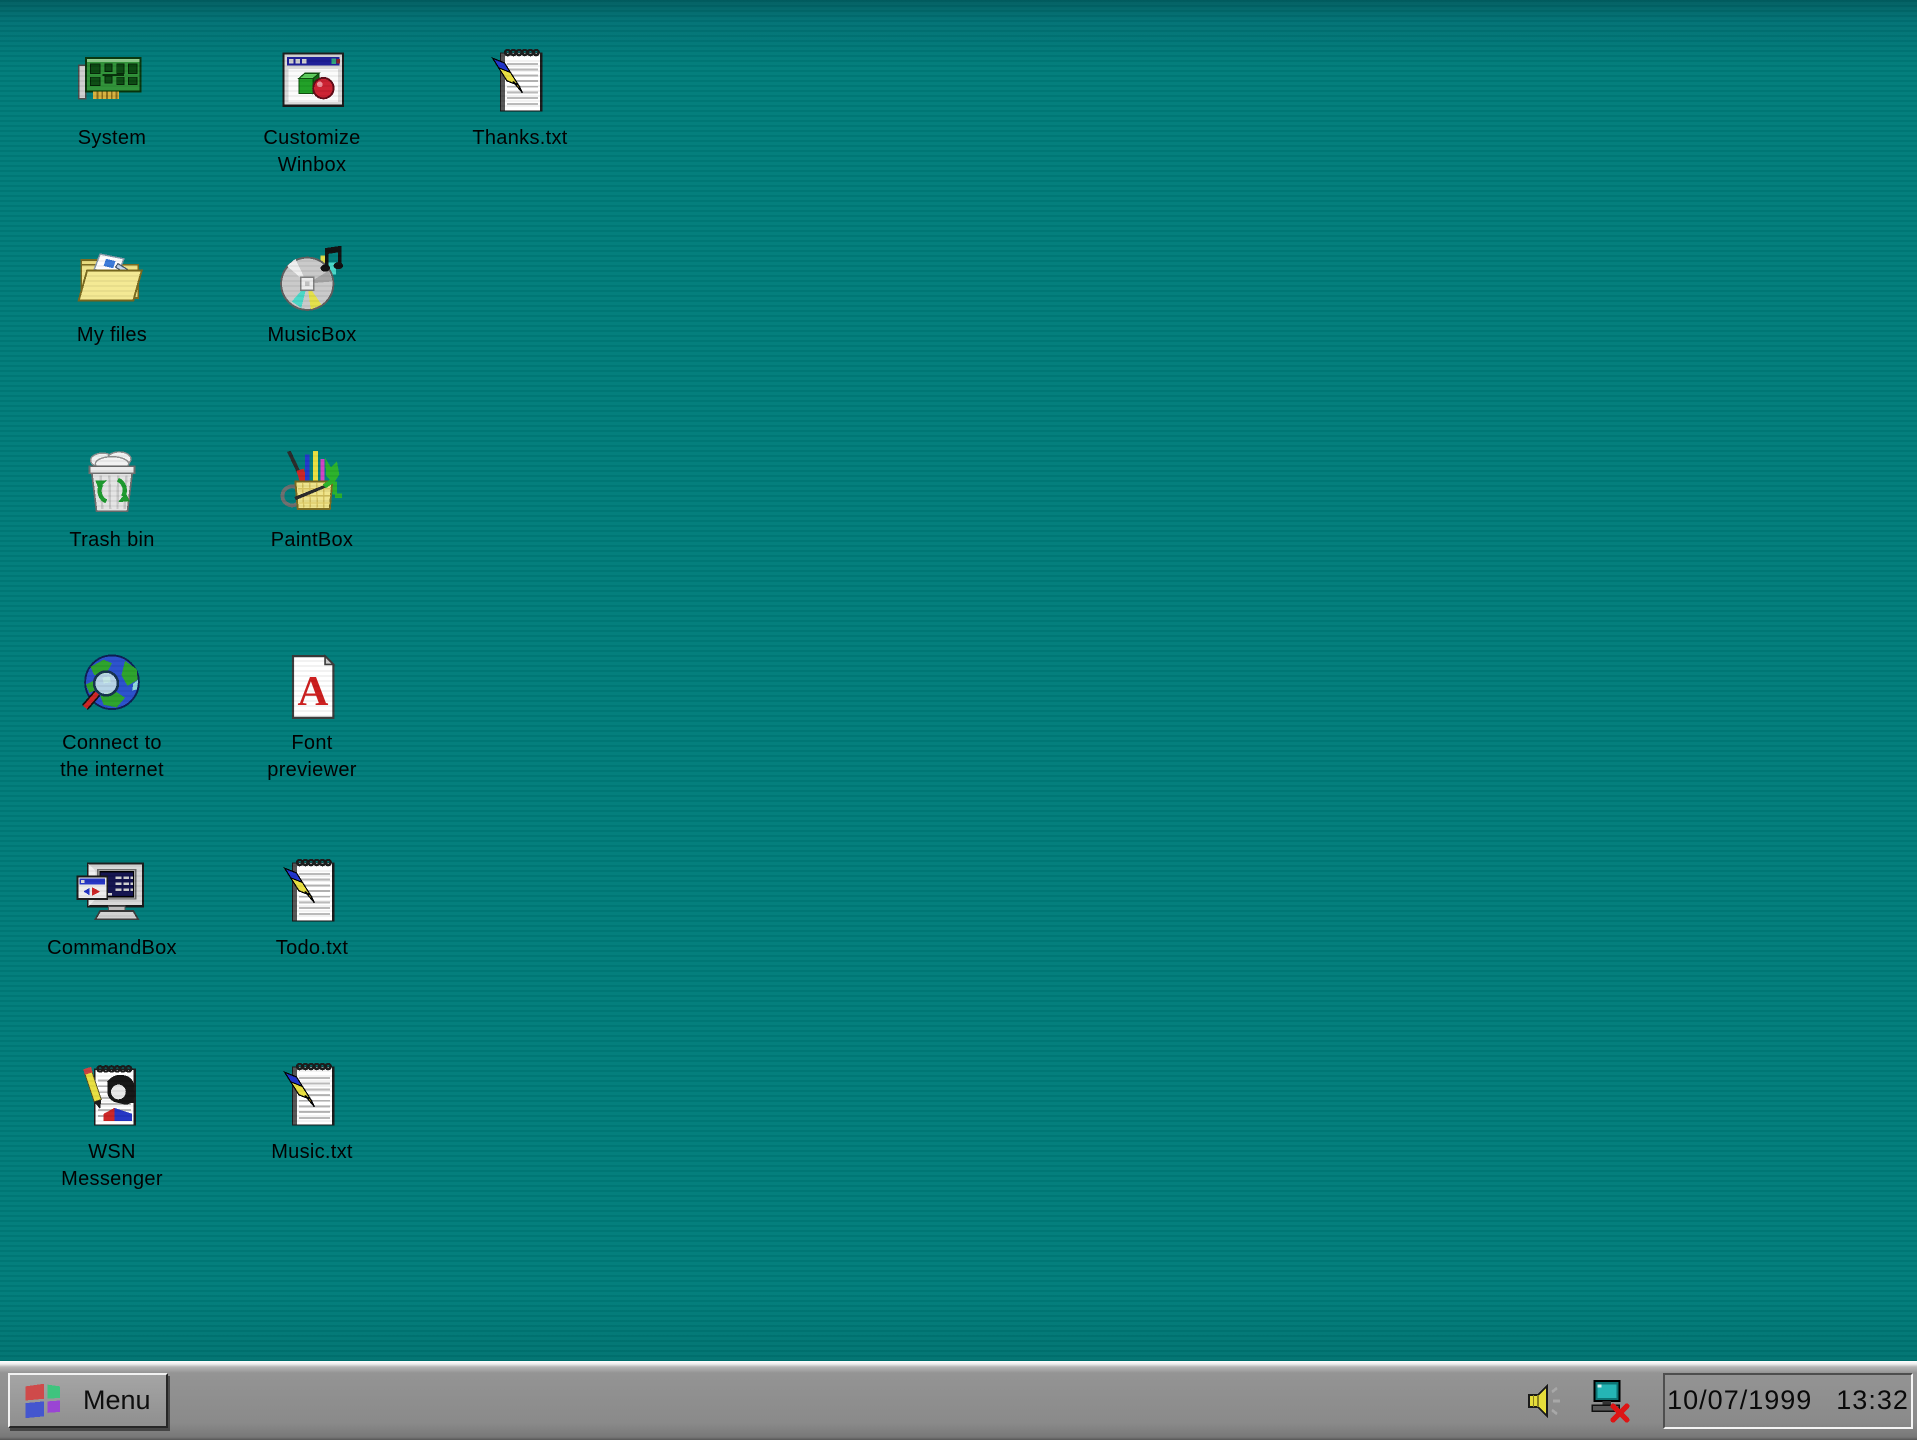 The width and height of the screenshot is (1917, 1440). What do you see at coordinates (312, 151) in the screenshot?
I see `desktop-icon-label: Customize Winbox` at bounding box center [312, 151].